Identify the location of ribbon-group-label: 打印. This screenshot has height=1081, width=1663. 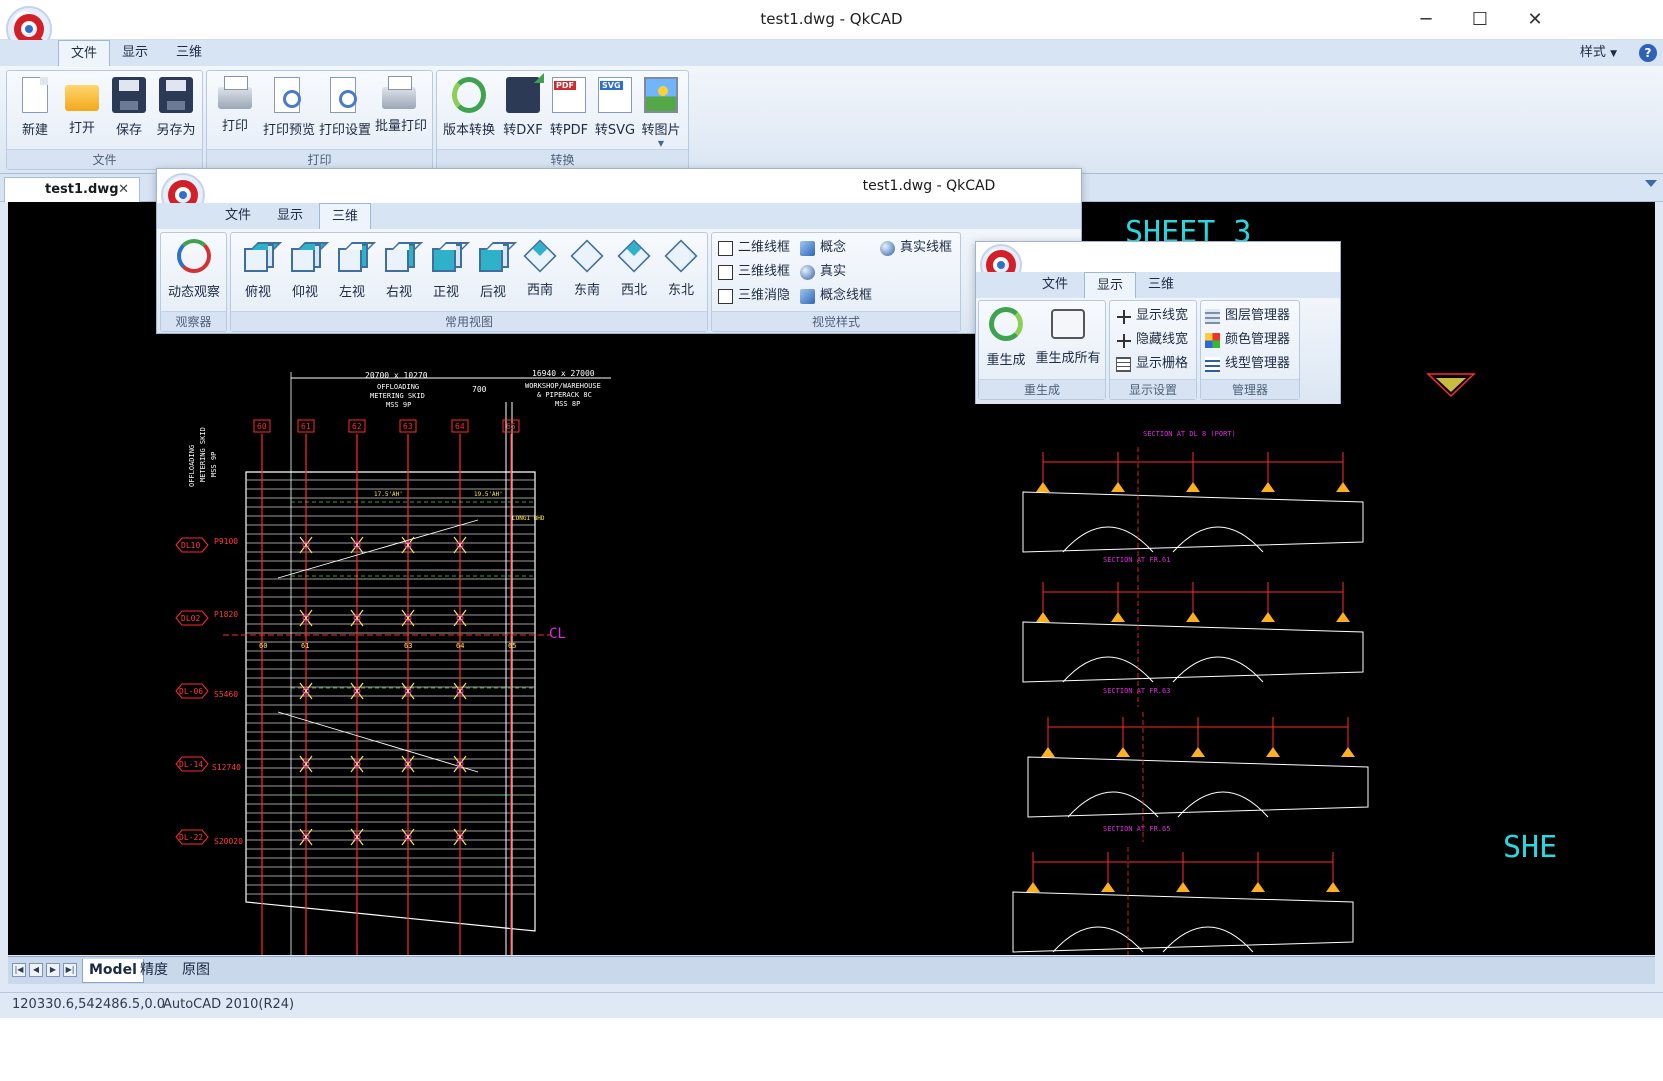
(319, 159).